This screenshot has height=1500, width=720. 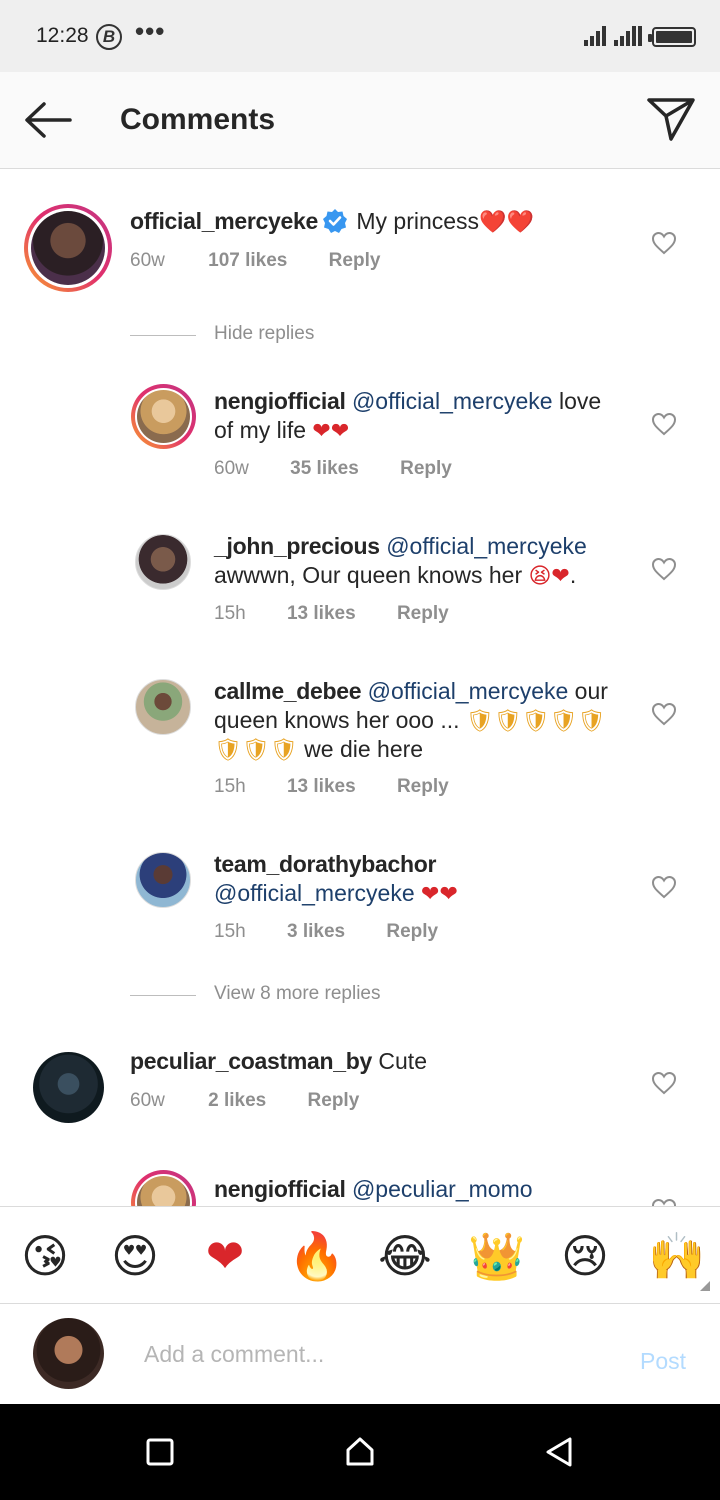 What do you see at coordinates (288, 691) in the screenshot?
I see `reply-username: callme_debee` at bounding box center [288, 691].